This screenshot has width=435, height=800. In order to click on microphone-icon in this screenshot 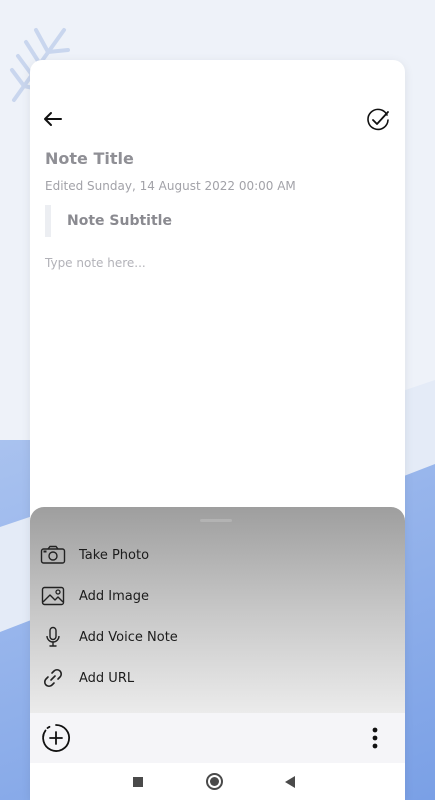, I will do `click(53, 637)`.